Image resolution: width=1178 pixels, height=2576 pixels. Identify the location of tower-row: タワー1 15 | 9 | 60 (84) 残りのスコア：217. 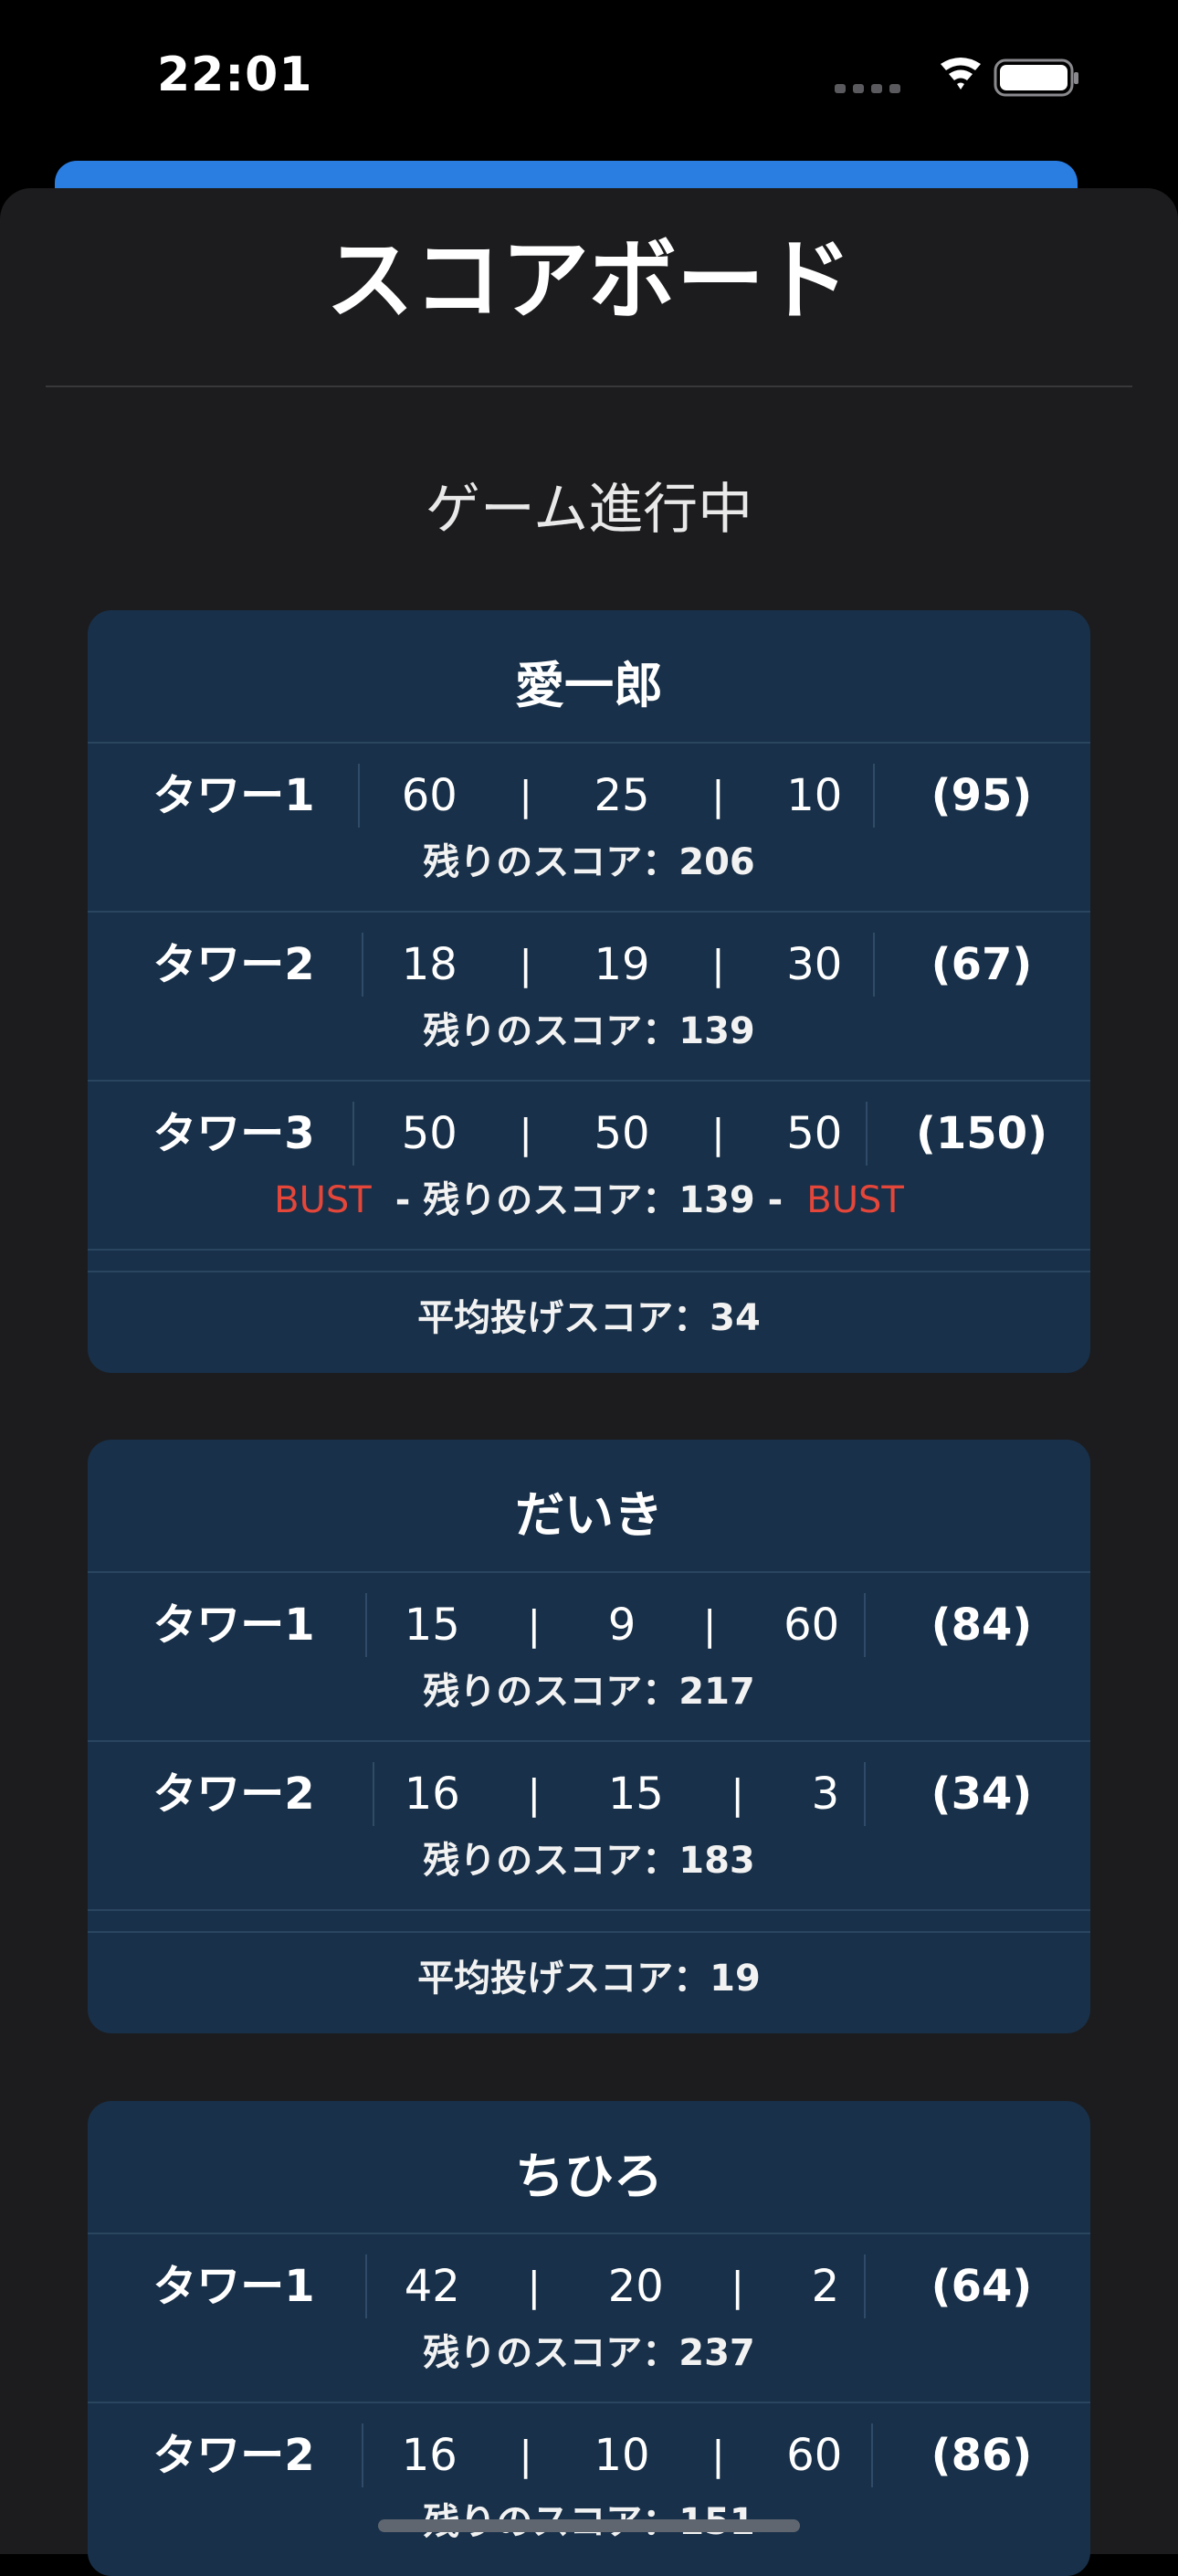
(589, 1657).